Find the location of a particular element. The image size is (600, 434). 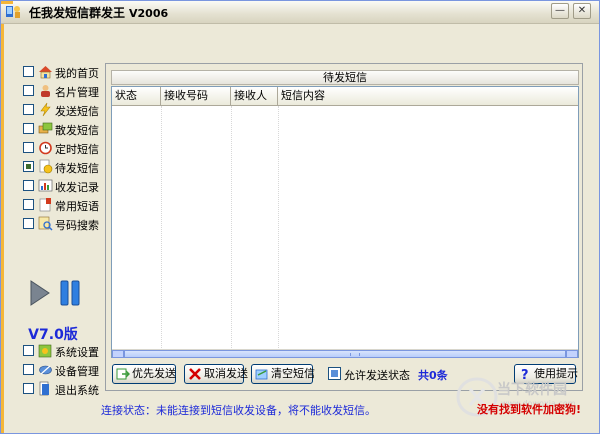

home-icon is located at coordinates (45, 72).